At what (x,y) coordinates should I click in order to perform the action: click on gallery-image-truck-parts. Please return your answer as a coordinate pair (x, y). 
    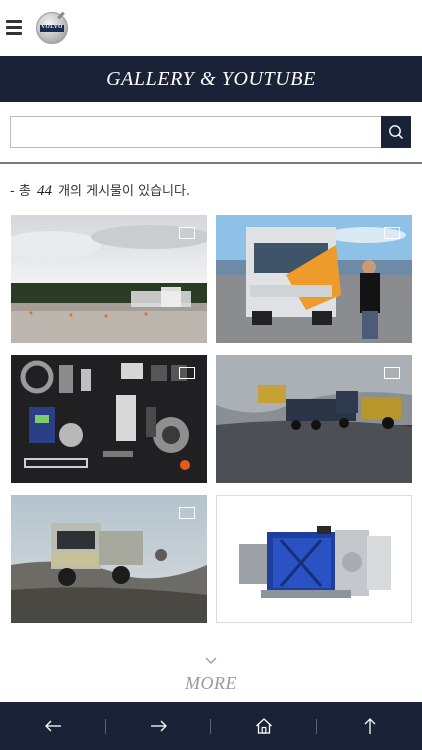
    Looking at the image, I should click on (109, 419).